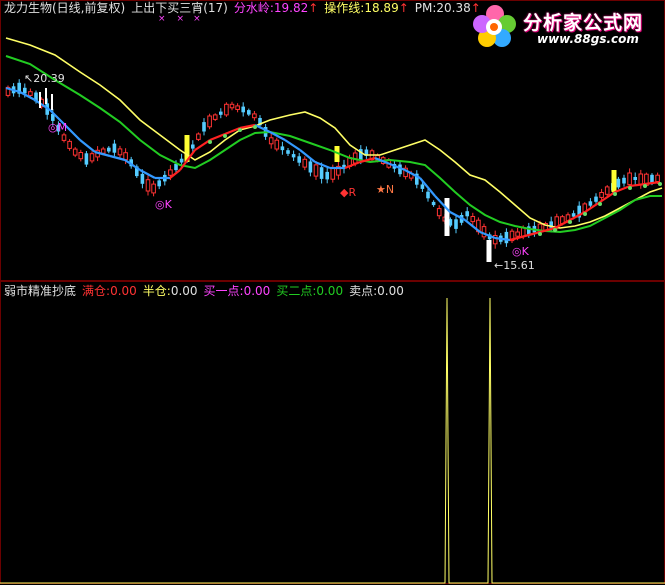 This screenshot has width=665, height=585. I want to click on caozuoxian-arrow-icon: ↑, so click(403, 8).